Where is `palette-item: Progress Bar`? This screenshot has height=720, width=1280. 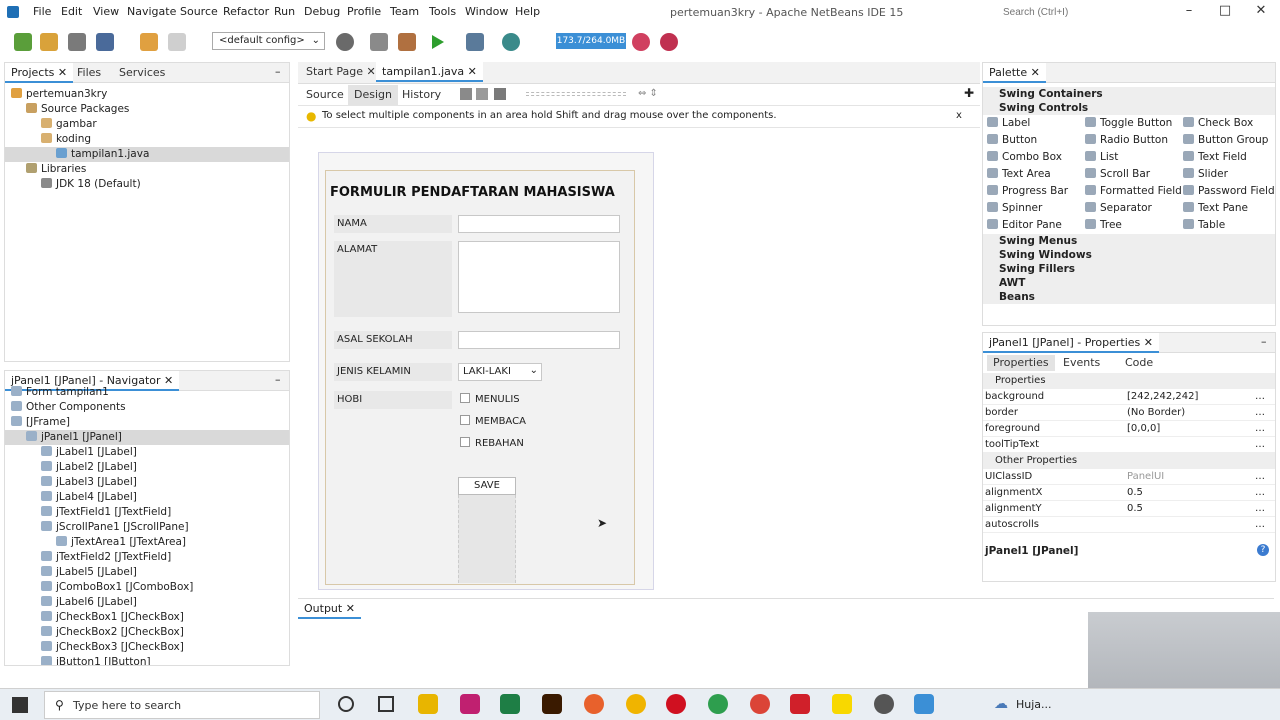
palette-item: Progress Bar is located at coordinates (1027, 191).